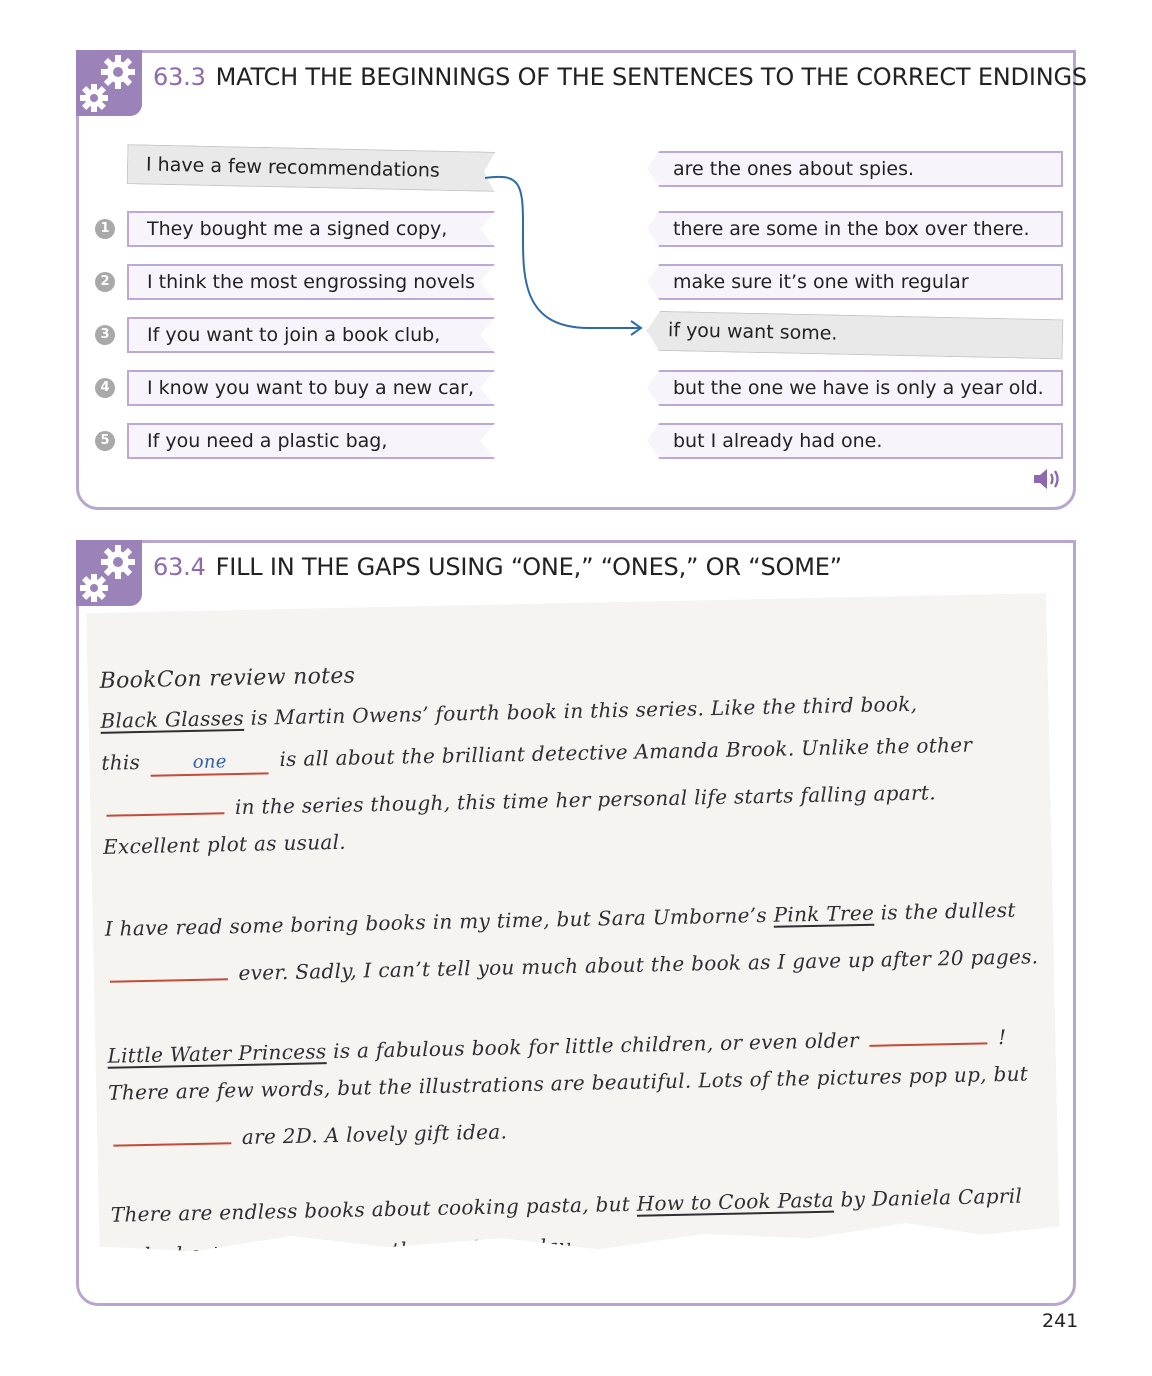 The height and width of the screenshot is (1376, 1152). Describe the element at coordinates (105, 229) in the screenshot. I see `item-number-1: 1` at that location.